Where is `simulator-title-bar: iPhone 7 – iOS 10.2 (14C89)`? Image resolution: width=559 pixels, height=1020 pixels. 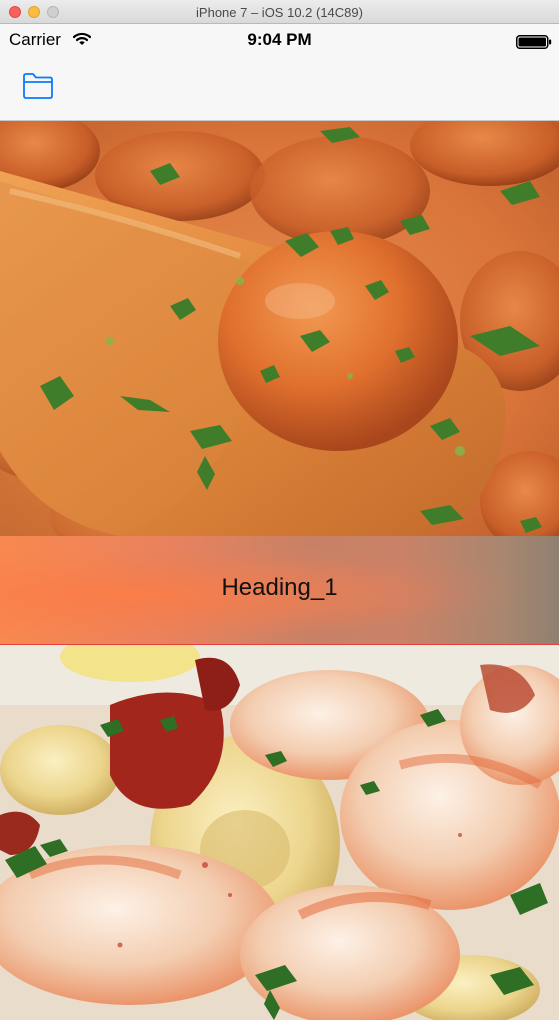
simulator-title-bar: iPhone 7 – iOS 10.2 (14C89) is located at coordinates (279, 12).